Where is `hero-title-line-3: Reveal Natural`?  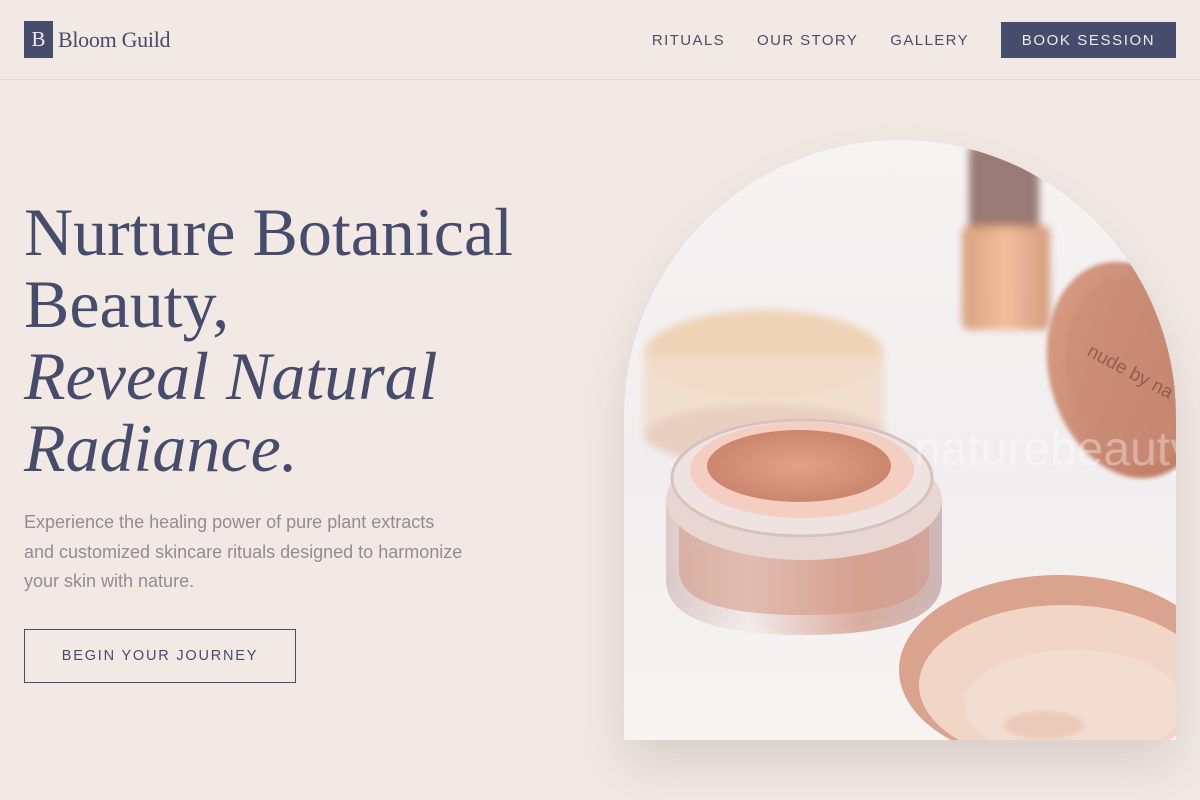 hero-title-line-3: Reveal Natural is located at coordinates (231, 376).